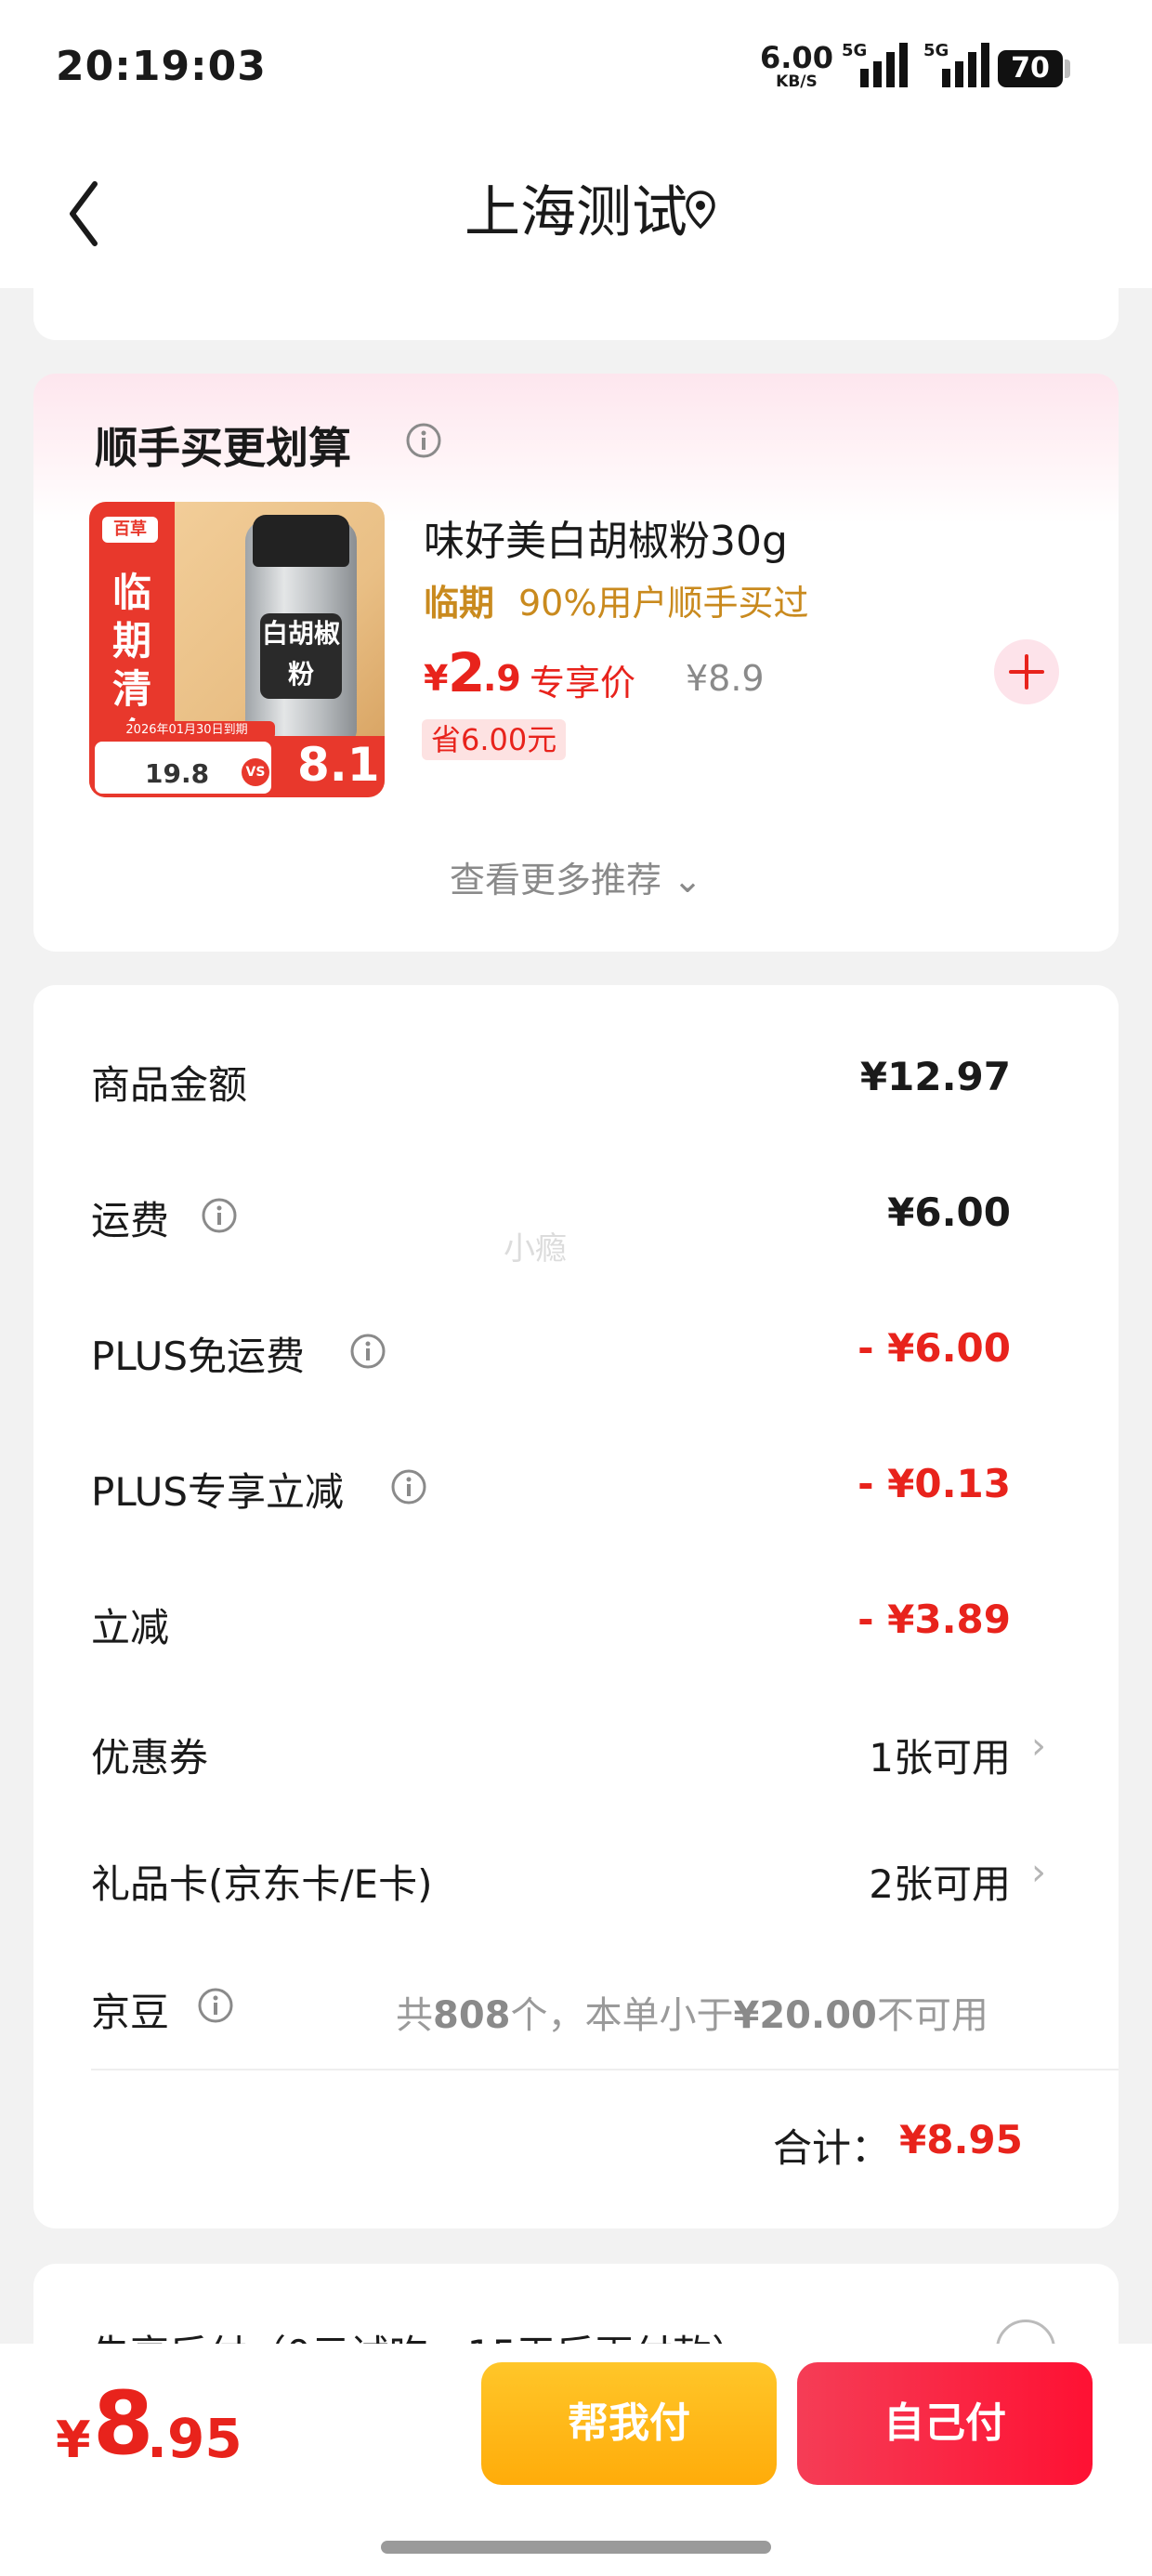  I want to click on product-original-price: ¥8.9, so click(725, 678).